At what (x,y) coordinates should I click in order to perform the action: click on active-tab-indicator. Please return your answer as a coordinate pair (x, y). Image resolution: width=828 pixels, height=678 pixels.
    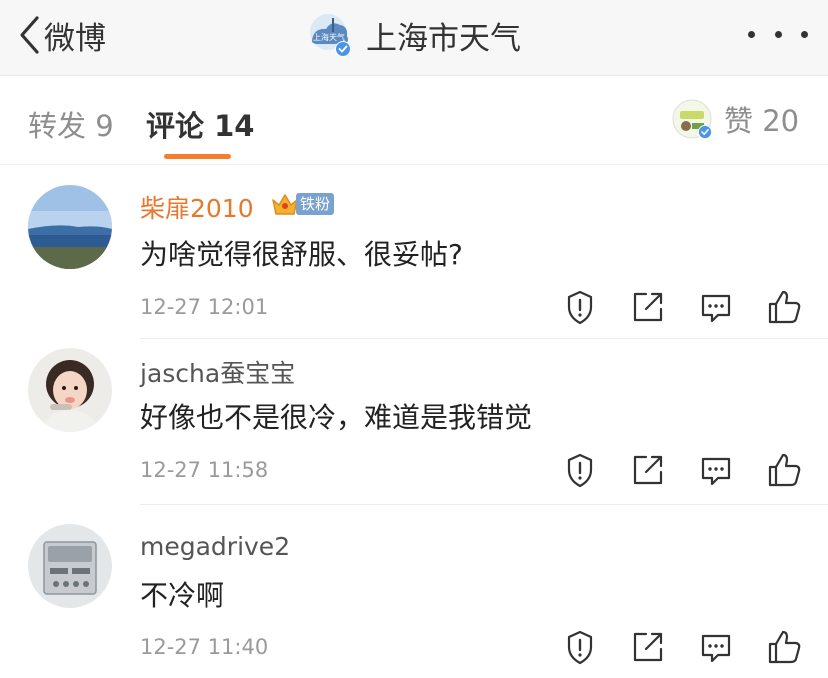
    Looking at the image, I should click on (197, 156).